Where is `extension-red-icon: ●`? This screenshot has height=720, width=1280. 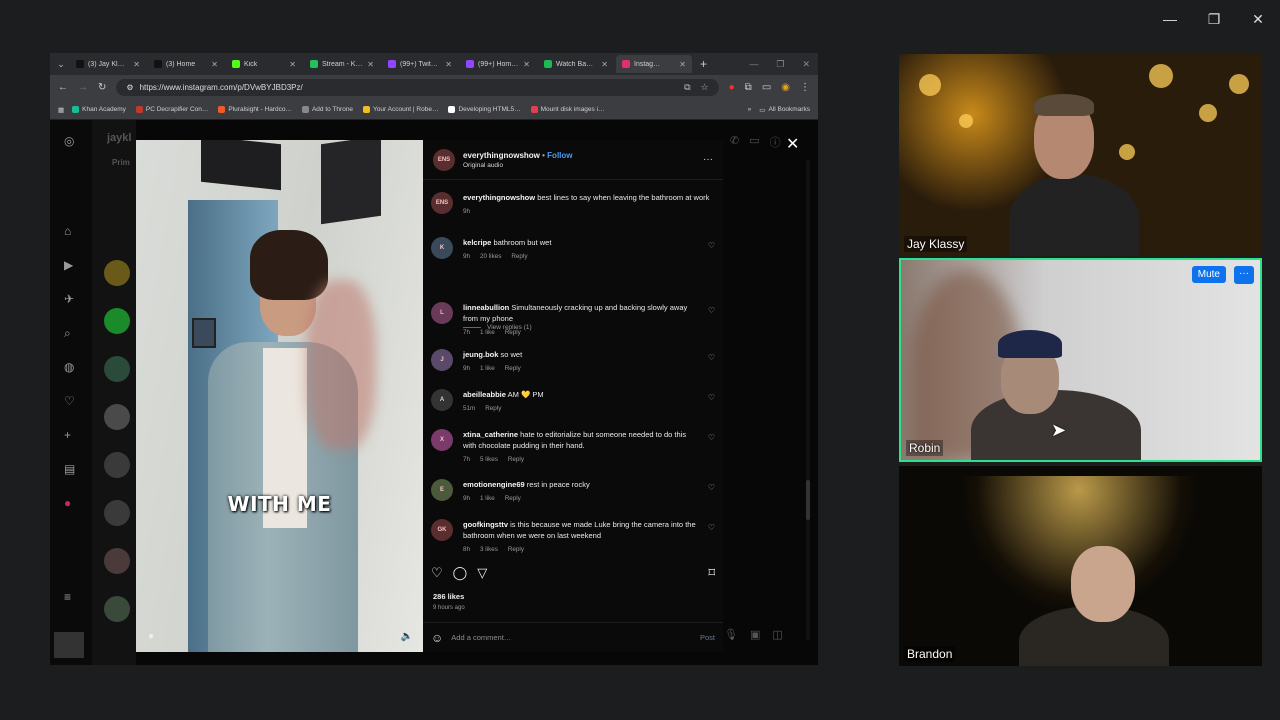
extension-red-icon: ● is located at coordinates (732, 87).